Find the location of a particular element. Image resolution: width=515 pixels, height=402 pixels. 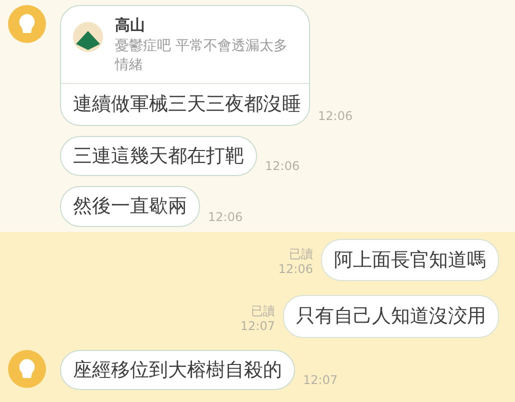

message-bubble: 阿上面長官知道嗎 is located at coordinates (410, 259).